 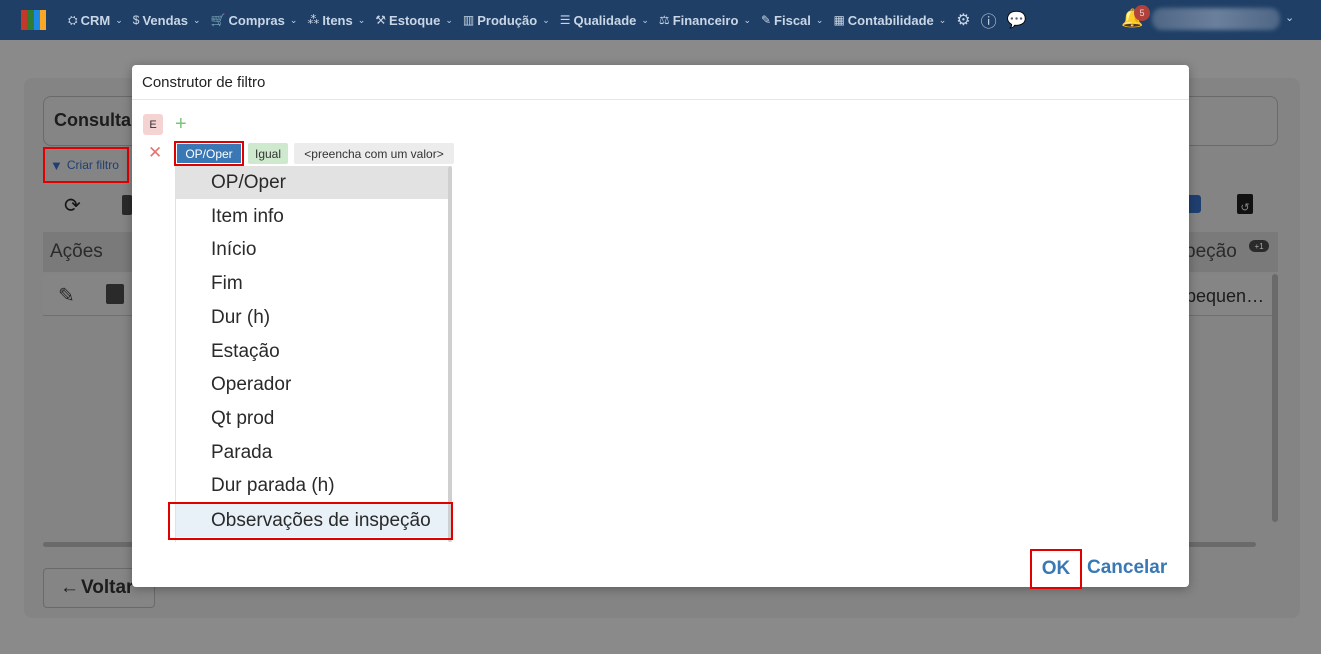 I want to click on create-filter-button: ▼ Criar filtro, so click(x=86, y=165).